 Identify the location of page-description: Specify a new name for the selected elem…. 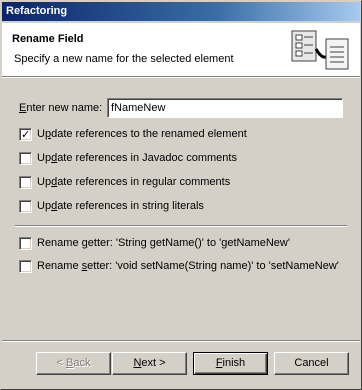
(124, 59).